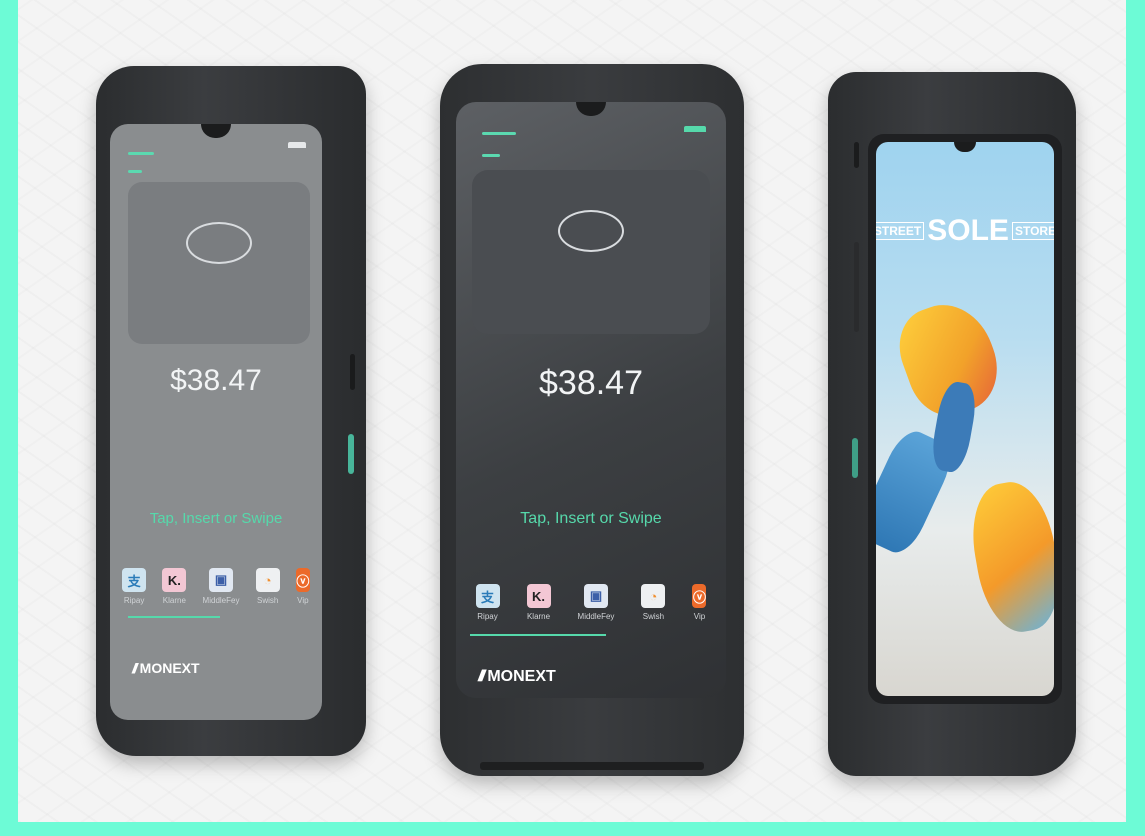 The width and height of the screenshot is (1145, 836). I want to click on card-slot, so click(592, 766).